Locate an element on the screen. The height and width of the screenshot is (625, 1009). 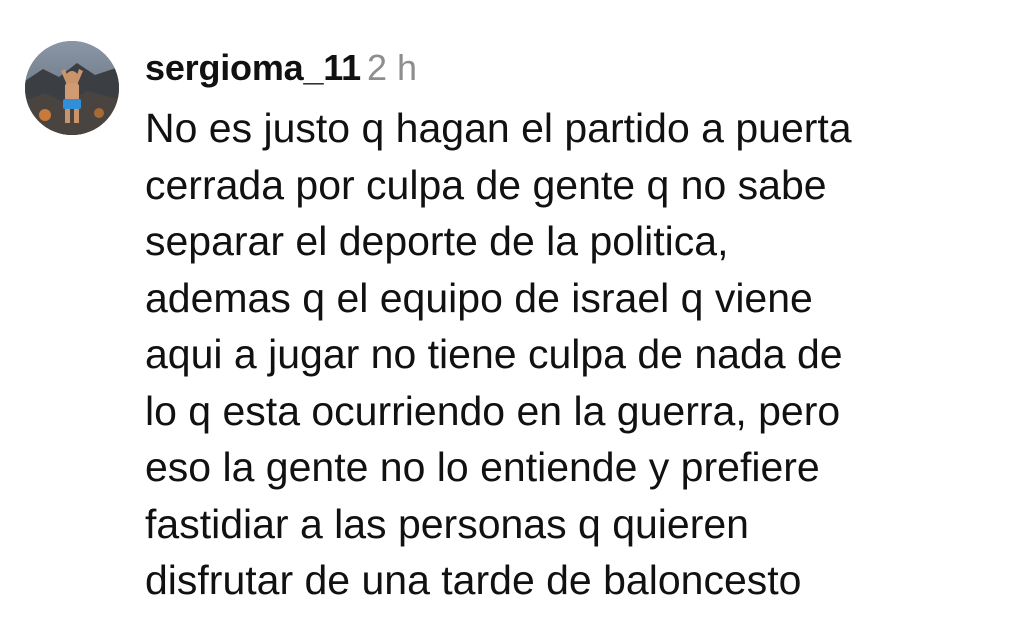
comment-line: separar el deporte de la politica, is located at coordinates (437, 241).